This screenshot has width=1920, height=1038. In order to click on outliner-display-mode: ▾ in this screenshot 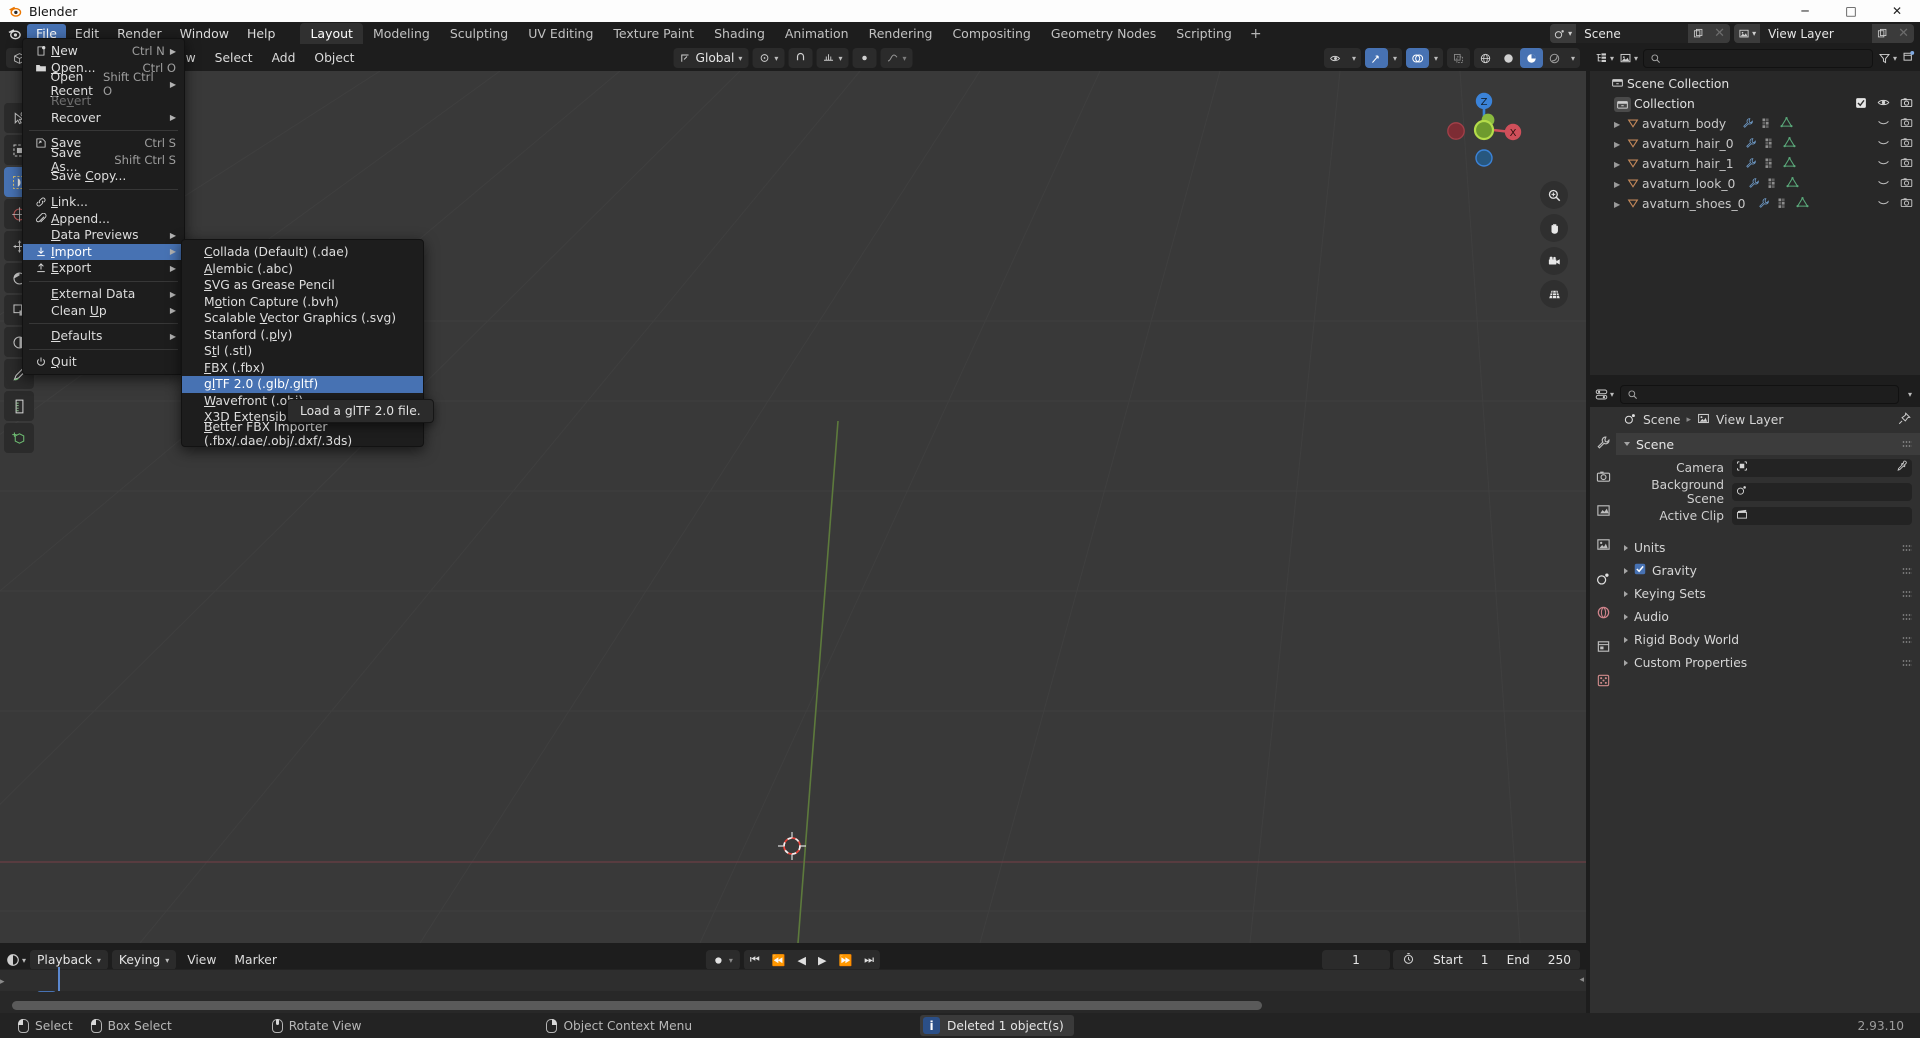, I will do `click(1628, 58)`.